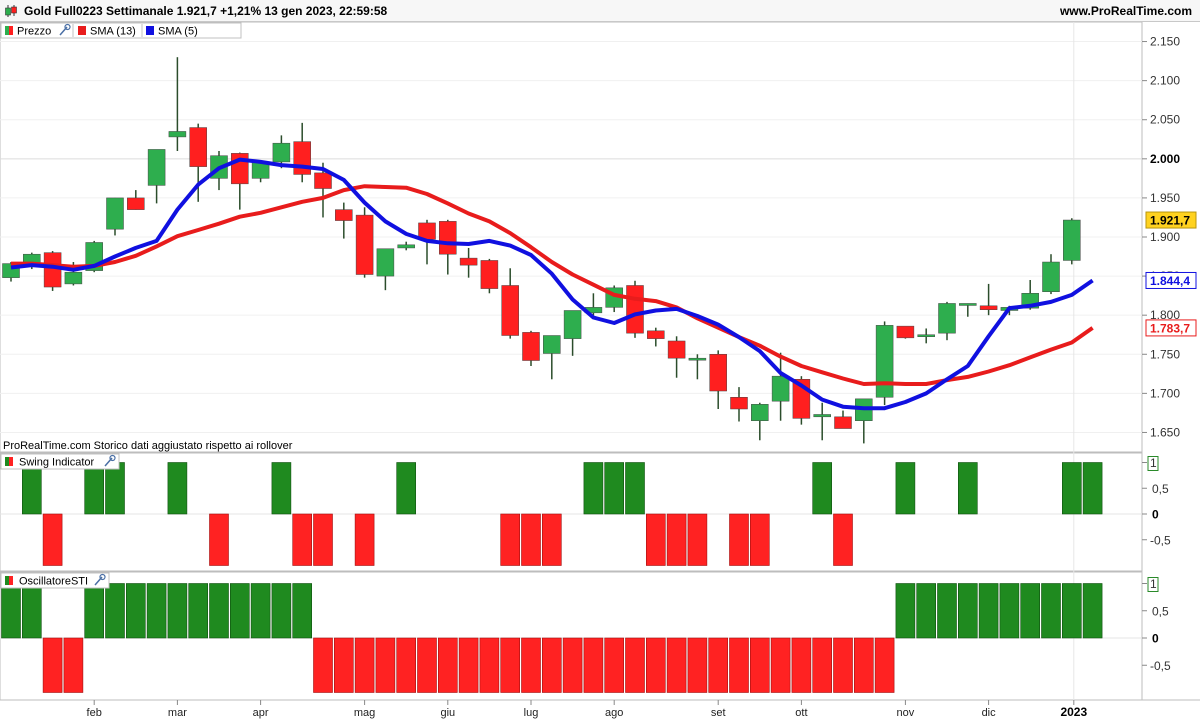 The height and width of the screenshot is (720, 1200). What do you see at coordinates (261, 713) in the screenshot?
I see `month-label: apr` at bounding box center [261, 713].